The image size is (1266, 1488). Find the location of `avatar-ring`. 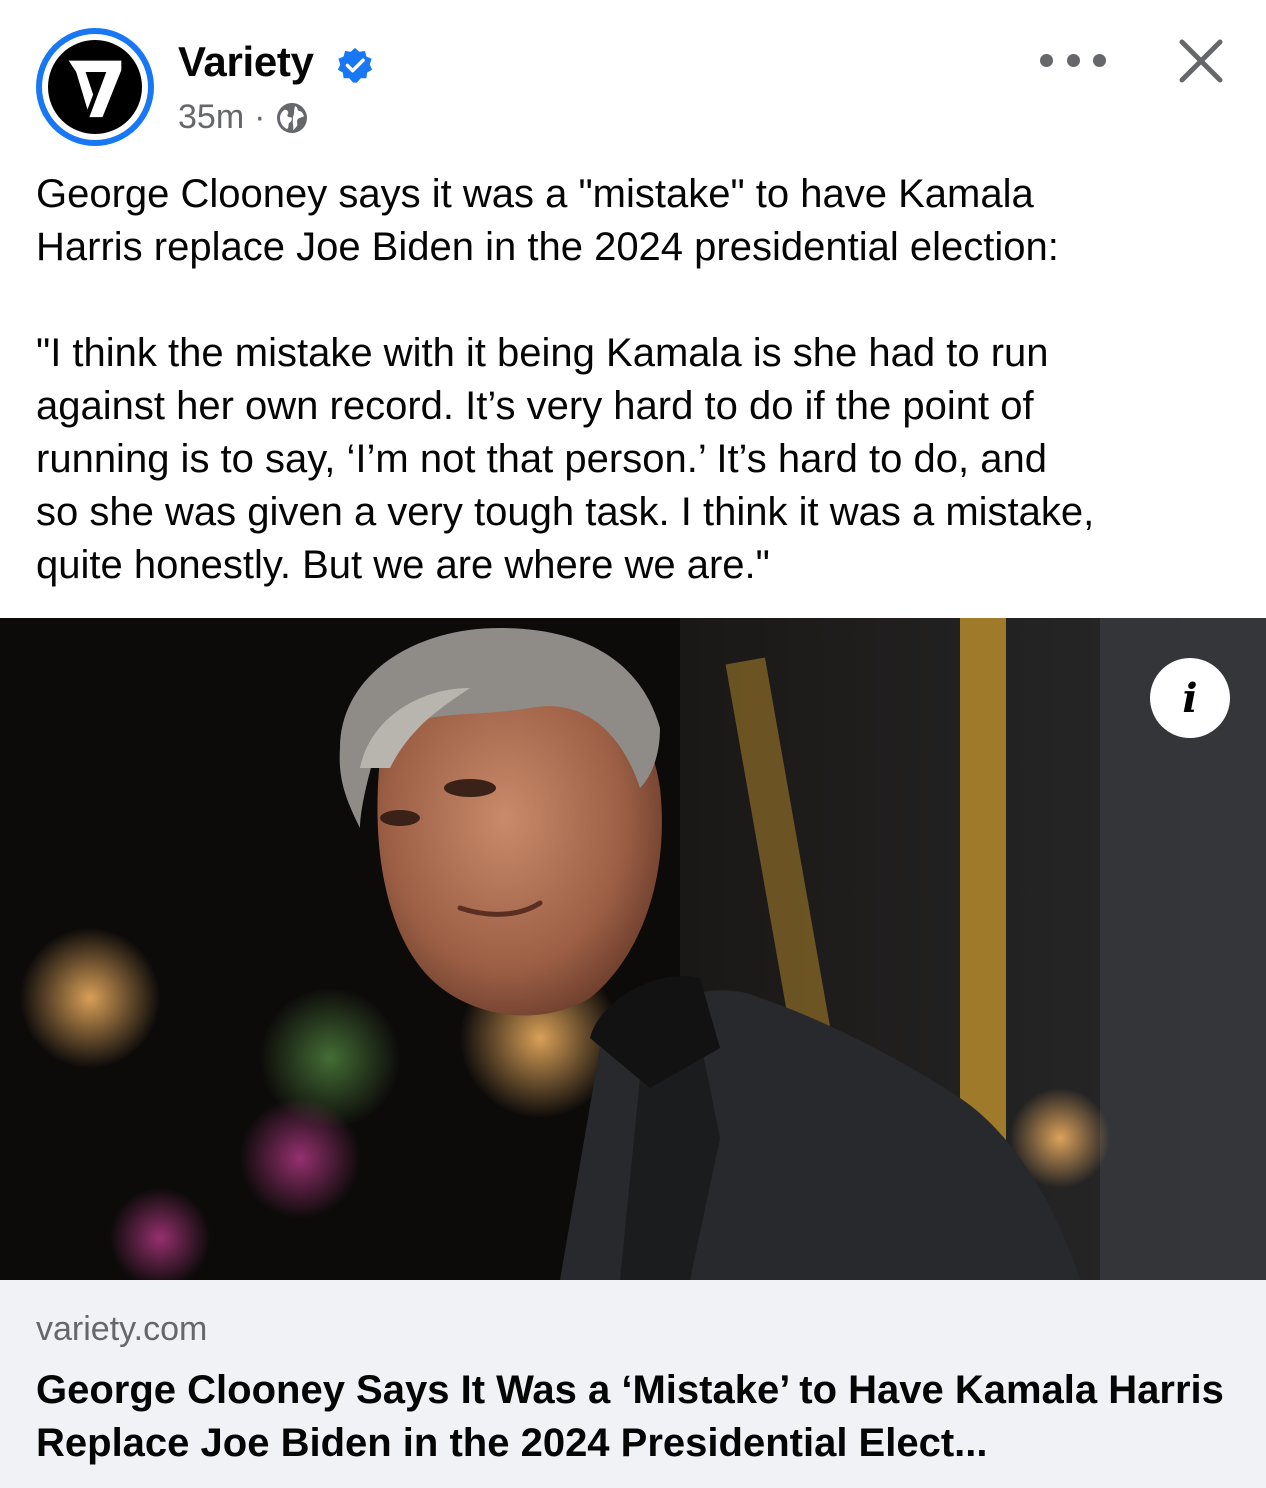

avatar-ring is located at coordinates (95, 87).